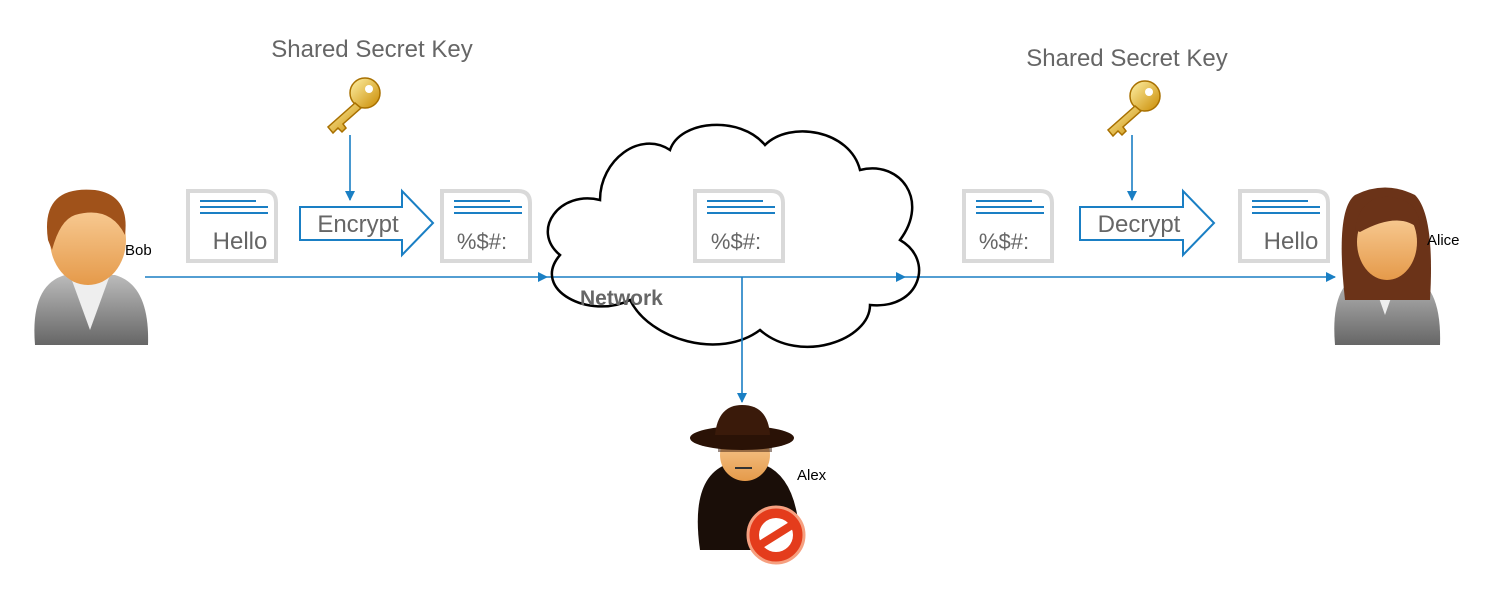 The height and width of the screenshot is (594, 1497). I want to click on block-icon, so click(776, 535).